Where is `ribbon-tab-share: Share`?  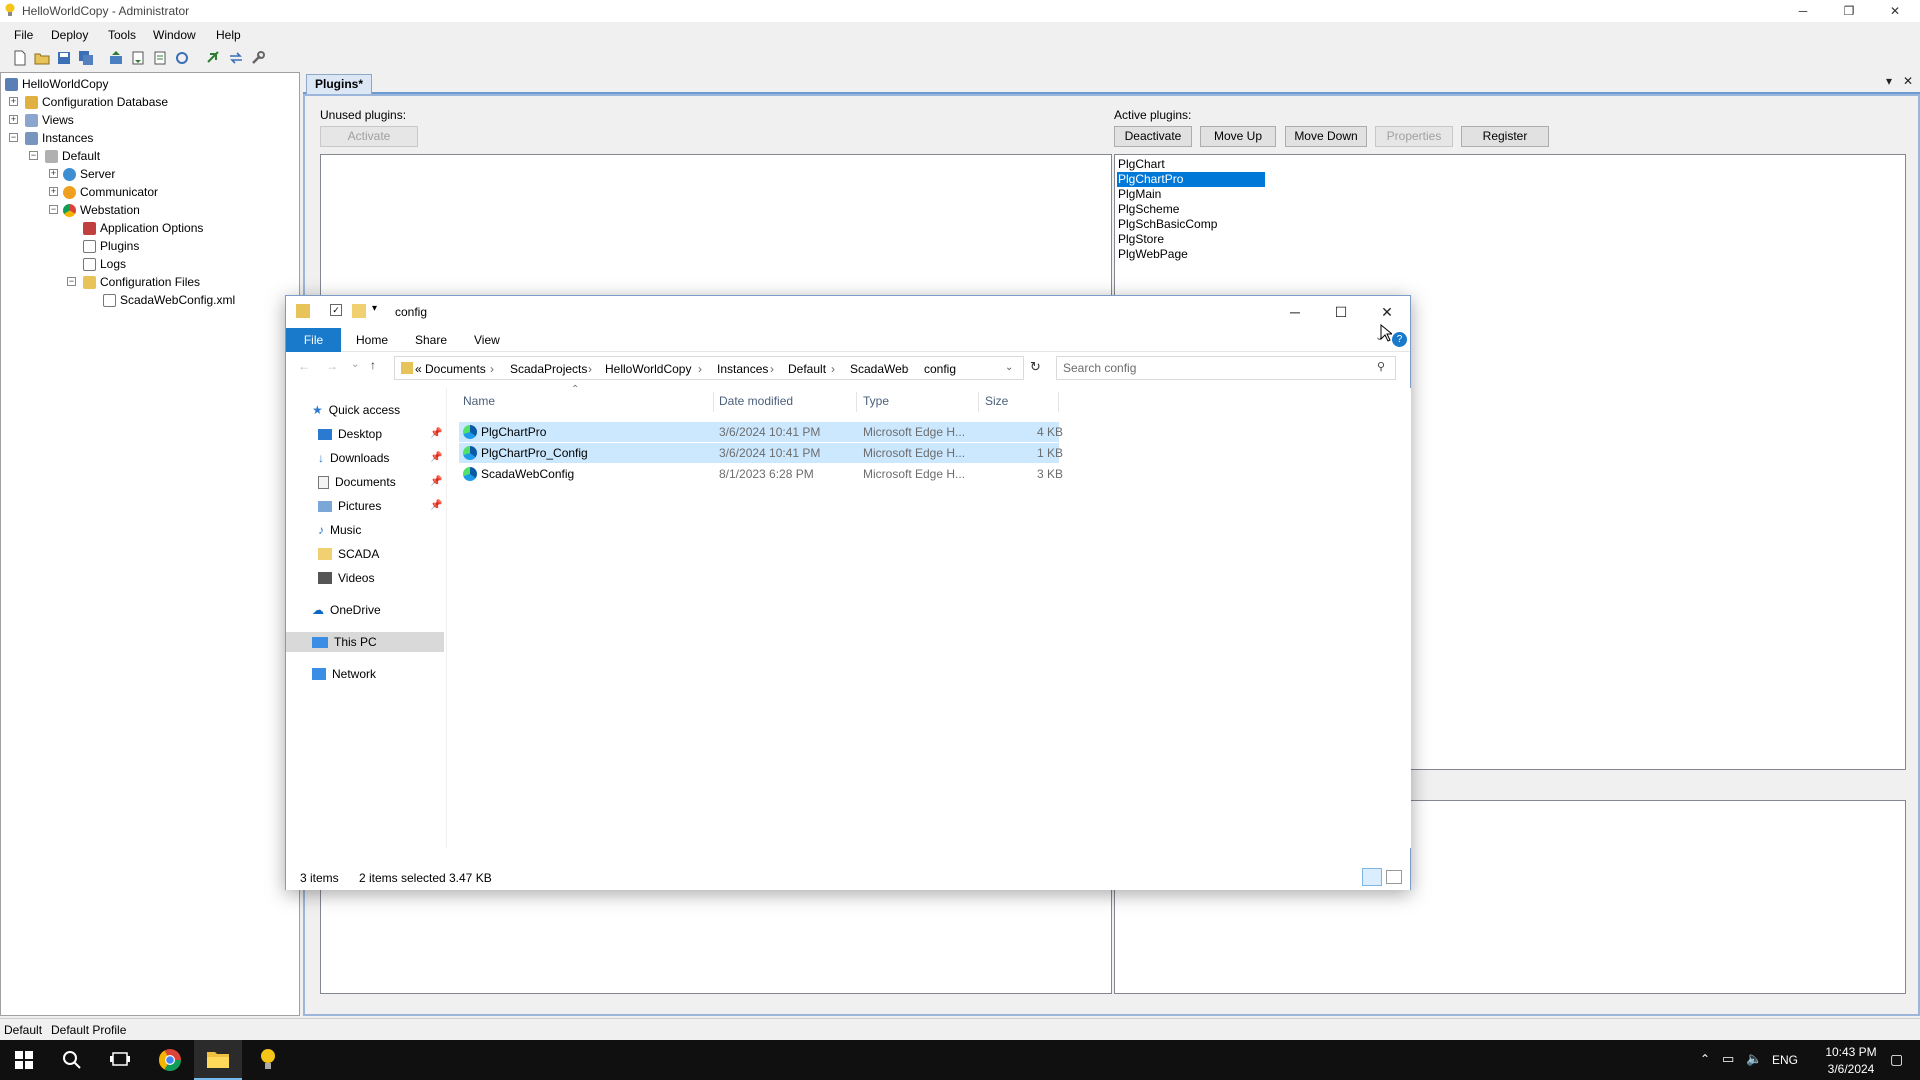
ribbon-tab-share: Share is located at coordinates (431, 340).